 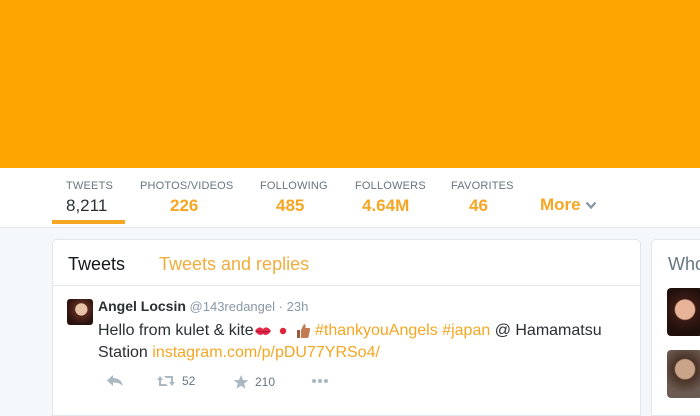 What do you see at coordinates (254, 382) in the screenshot?
I see `favorite-button: 210` at bounding box center [254, 382].